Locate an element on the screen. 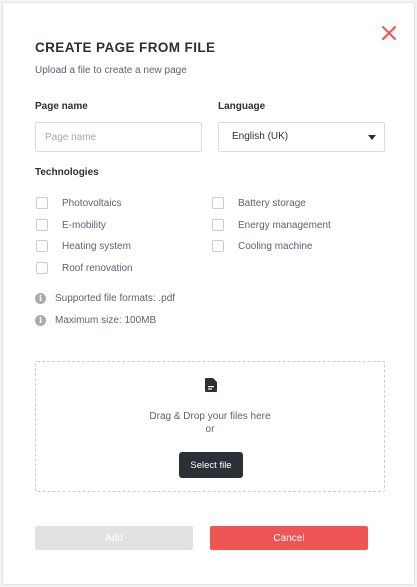  checkbox-label: Roof renovation is located at coordinates (97, 268).